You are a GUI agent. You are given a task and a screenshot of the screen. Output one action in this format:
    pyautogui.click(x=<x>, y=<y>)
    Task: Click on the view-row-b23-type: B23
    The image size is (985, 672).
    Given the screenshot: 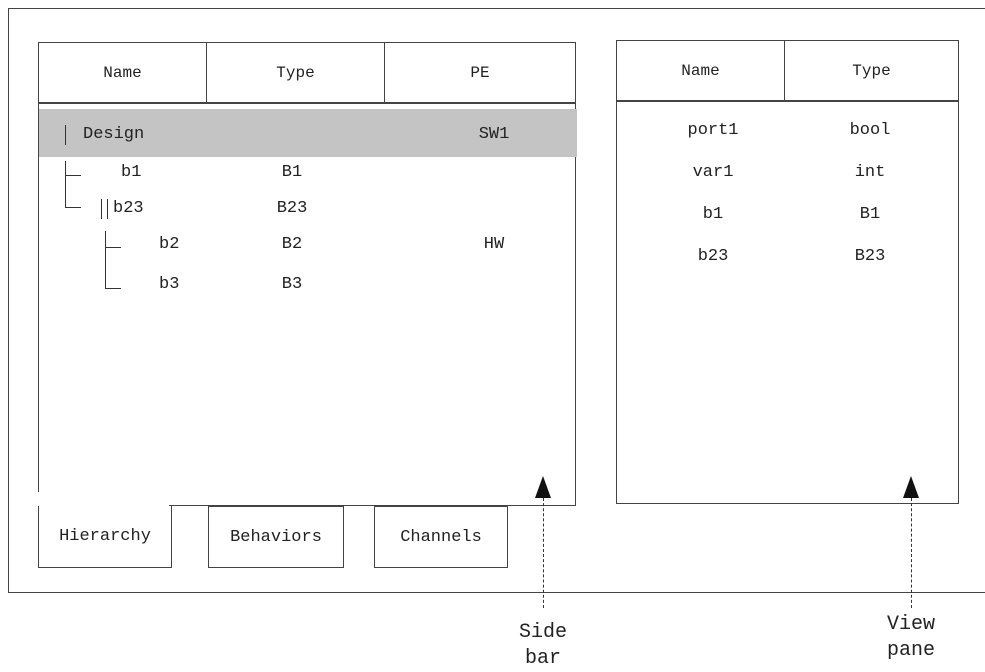 What is the action you would take?
    pyautogui.click(x=870, y=256)
    